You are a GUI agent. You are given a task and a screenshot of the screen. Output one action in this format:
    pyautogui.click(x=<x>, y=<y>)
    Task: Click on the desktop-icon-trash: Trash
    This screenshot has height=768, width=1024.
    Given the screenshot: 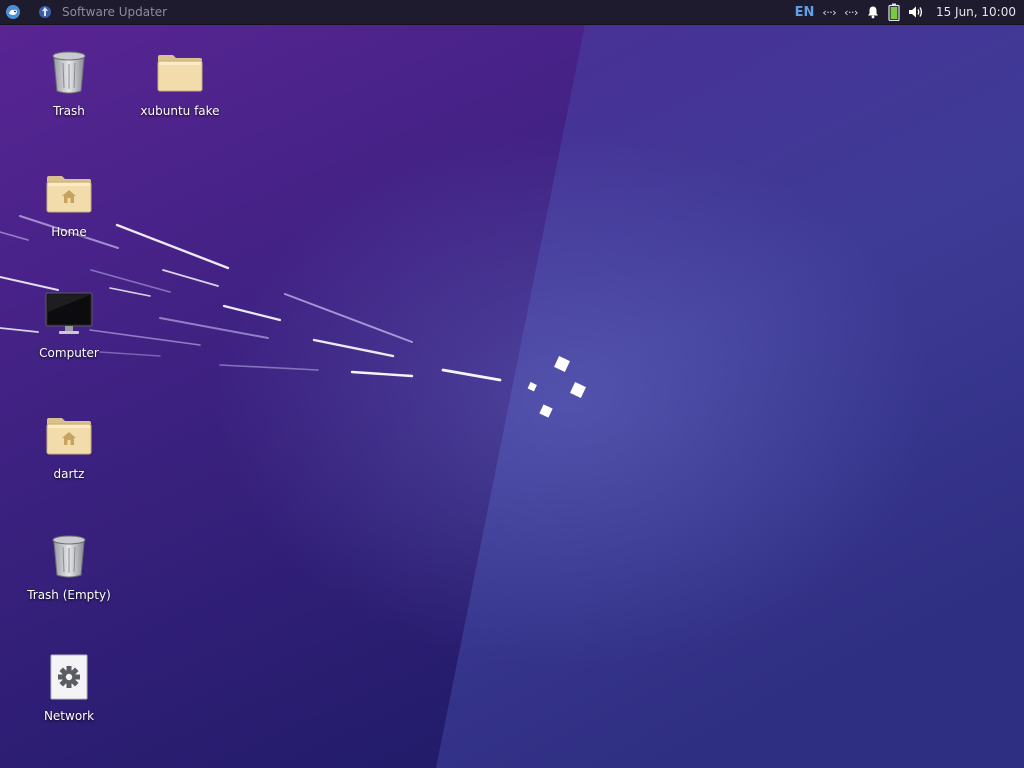 What is the action you would take?
    pyautogui.click(x=69, y=83)
    